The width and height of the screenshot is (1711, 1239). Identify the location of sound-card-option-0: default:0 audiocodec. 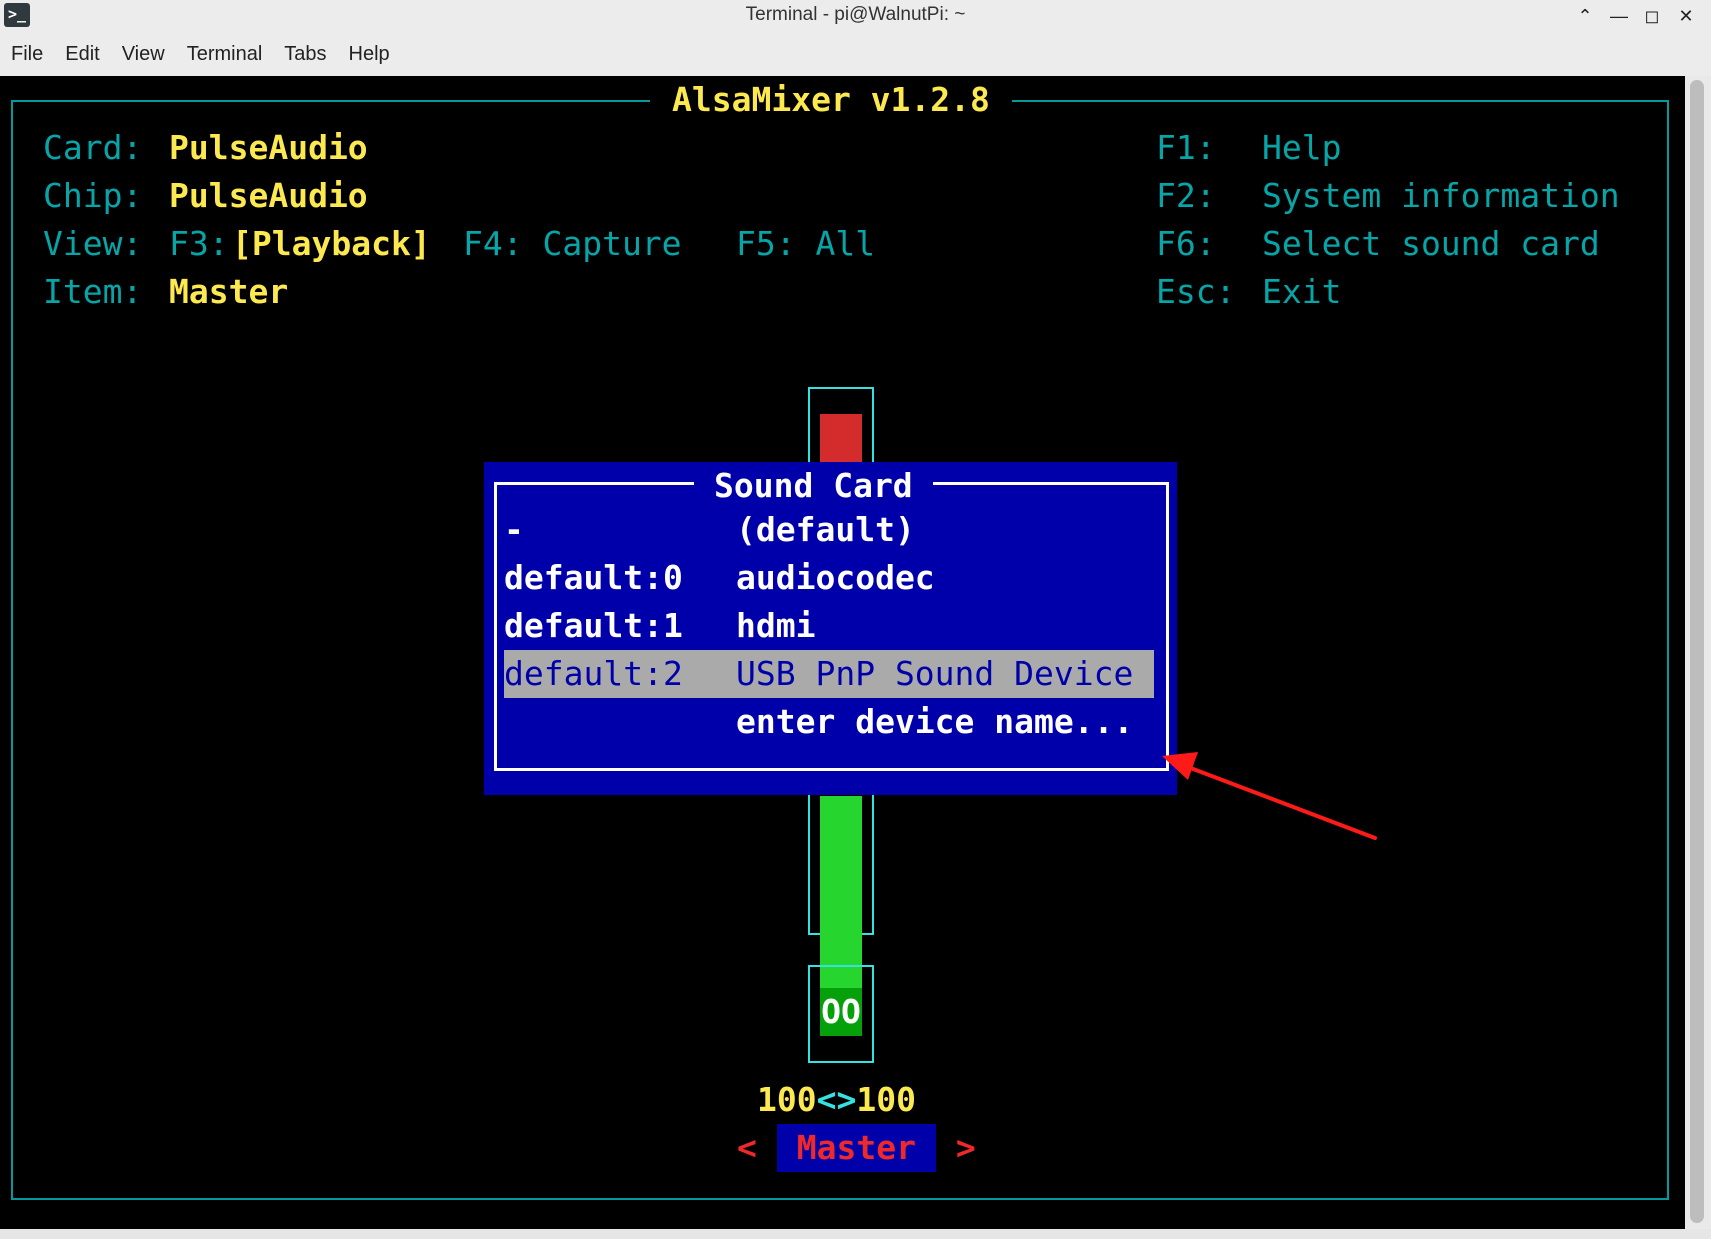
(829, 578).